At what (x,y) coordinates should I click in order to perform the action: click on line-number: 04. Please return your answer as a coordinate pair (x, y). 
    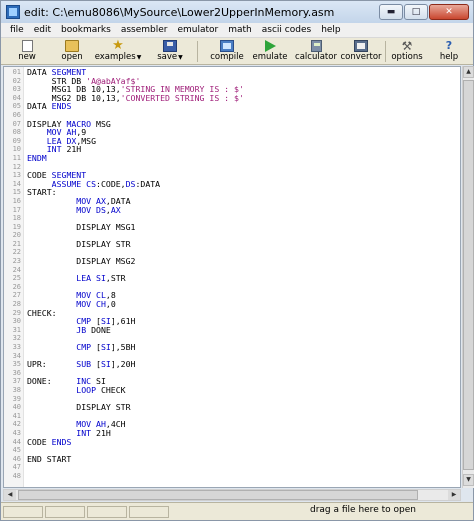
    Looking at the image, I should click on (16, 97).